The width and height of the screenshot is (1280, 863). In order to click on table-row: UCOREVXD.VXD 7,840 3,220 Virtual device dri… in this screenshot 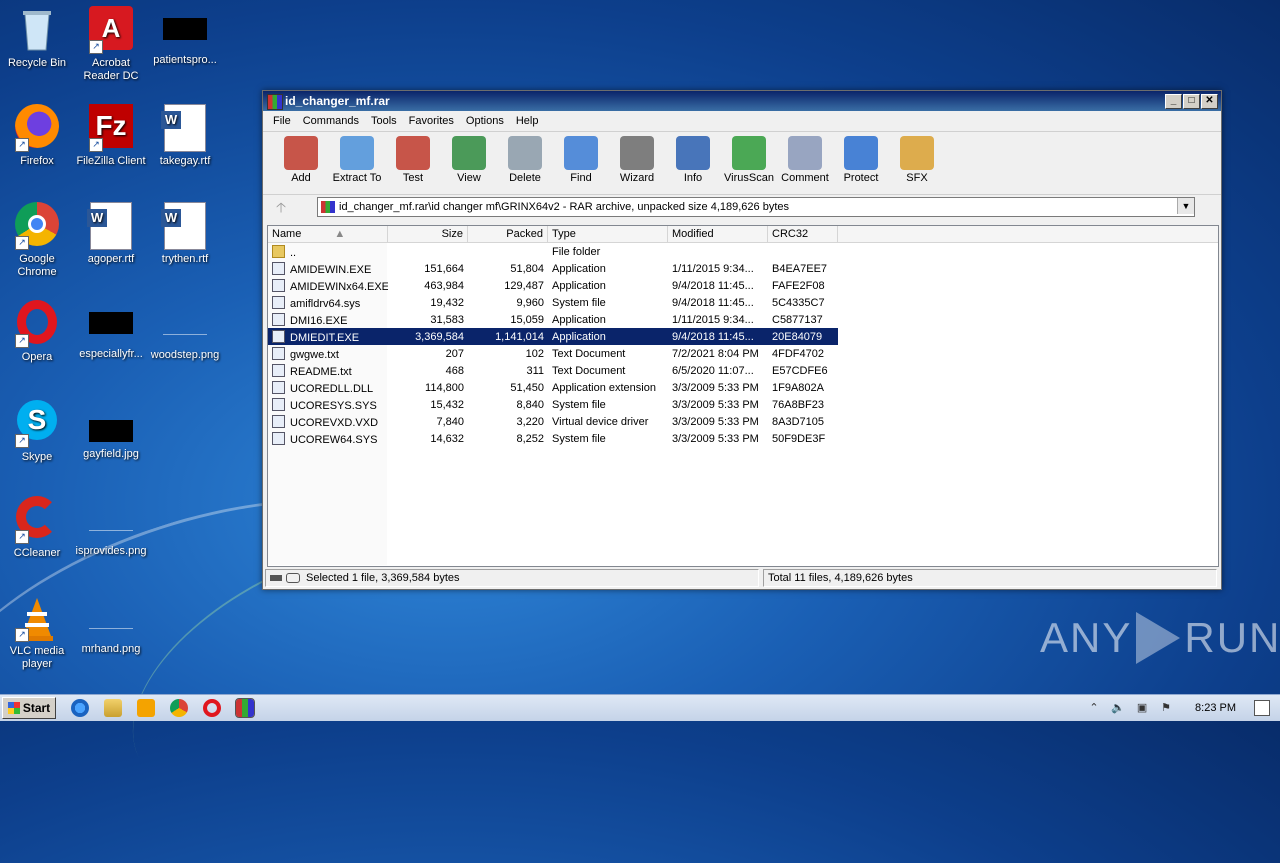, I will do `click(743, 421)`.